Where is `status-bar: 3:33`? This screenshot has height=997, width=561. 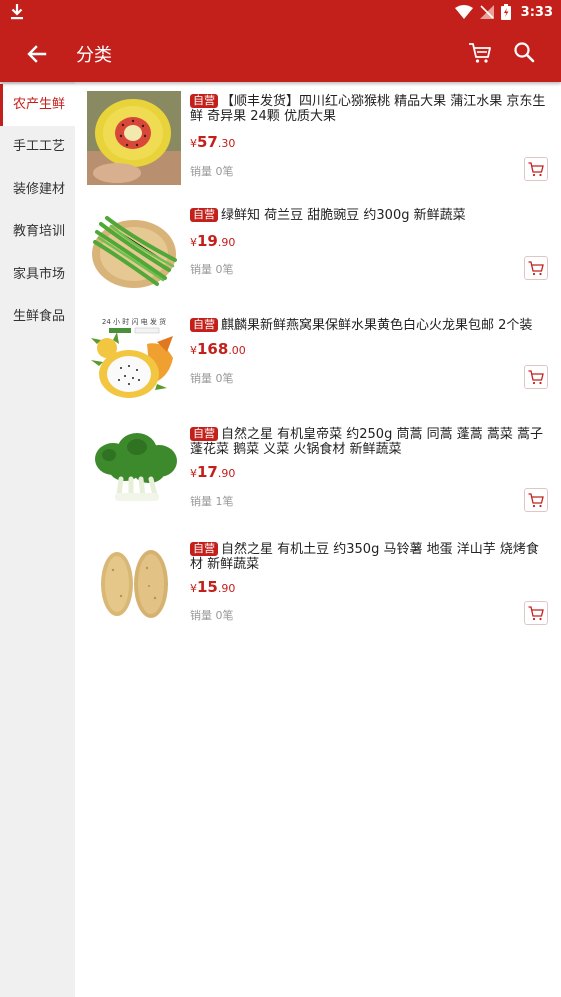 status-bar: 3:33 is located at coordinates (280, 12).